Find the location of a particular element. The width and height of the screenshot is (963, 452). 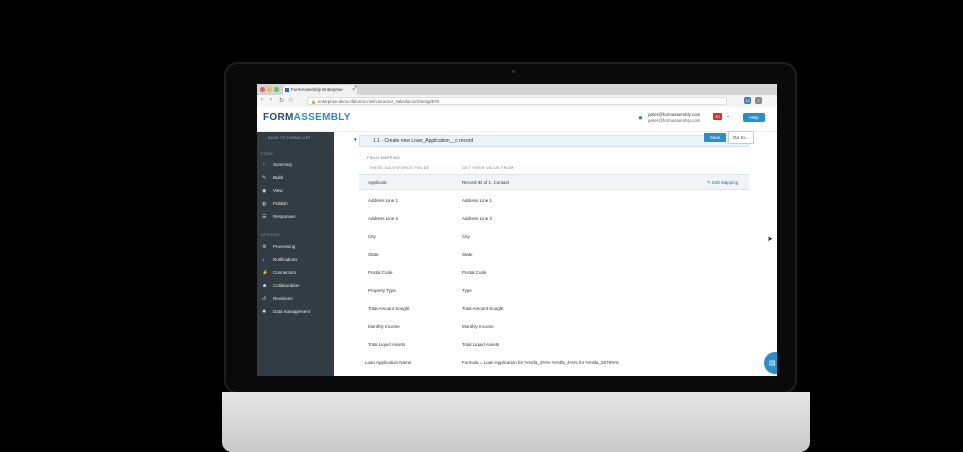

salesforce-field: City is located at coordinates (372, 236).